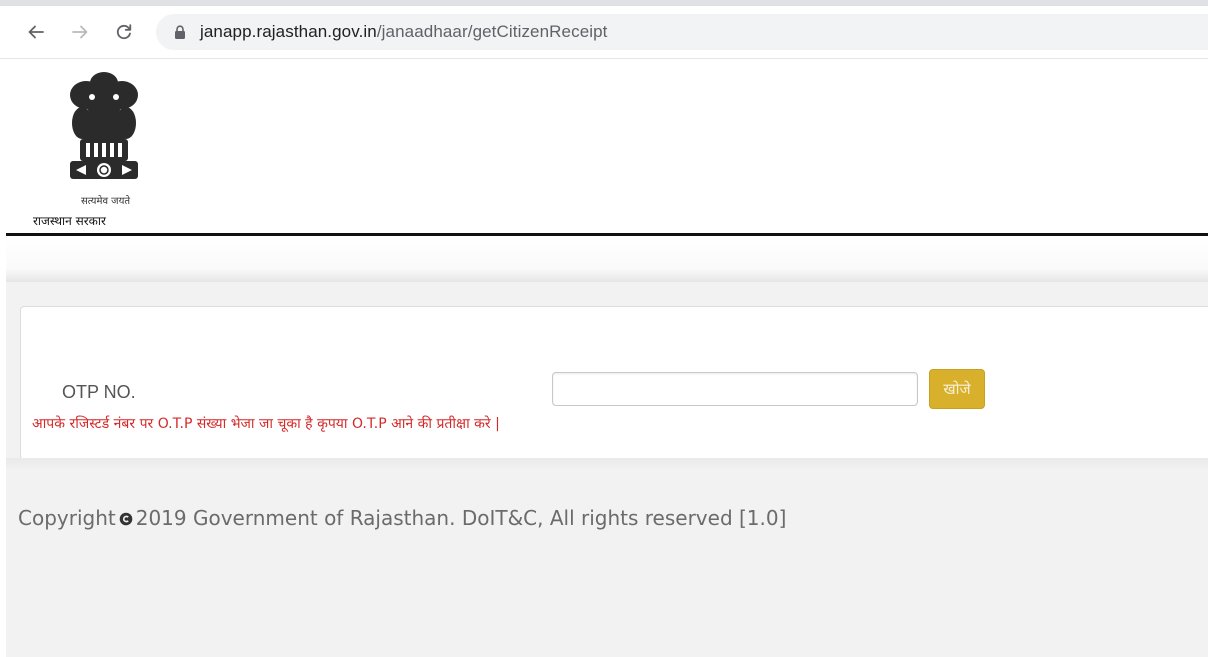 This screenshot has width=1208, height=657. What do you see at coordinates (99, 392) in the screenshot?
I see `otp-label: OTP NO.` at bounding box center [99, 392].